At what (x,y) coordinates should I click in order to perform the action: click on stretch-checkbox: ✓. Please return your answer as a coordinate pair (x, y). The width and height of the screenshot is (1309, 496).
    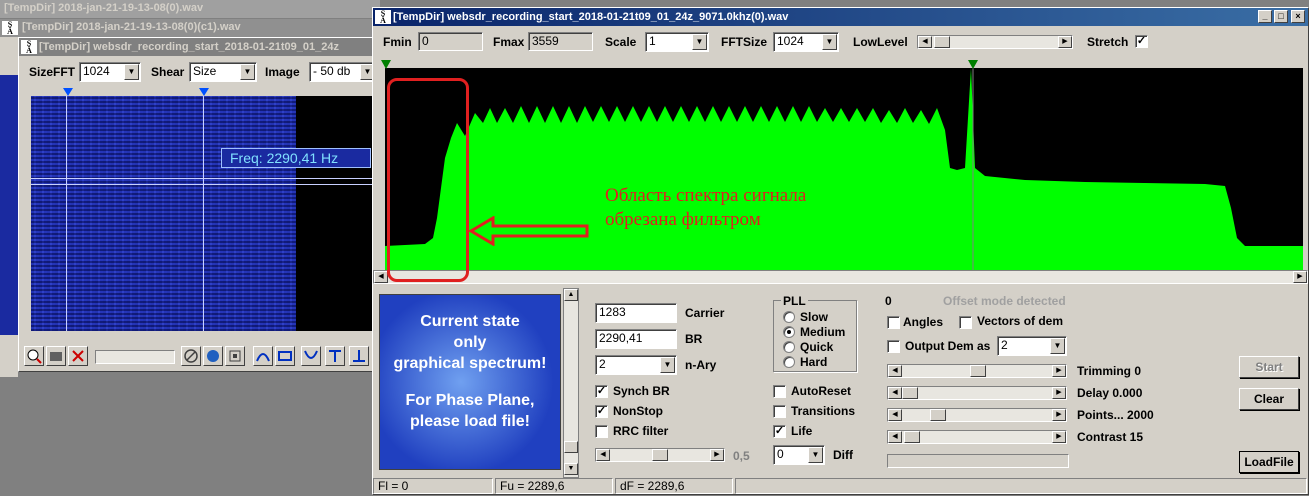
    Looking at the image, I should click on (1141, 41).